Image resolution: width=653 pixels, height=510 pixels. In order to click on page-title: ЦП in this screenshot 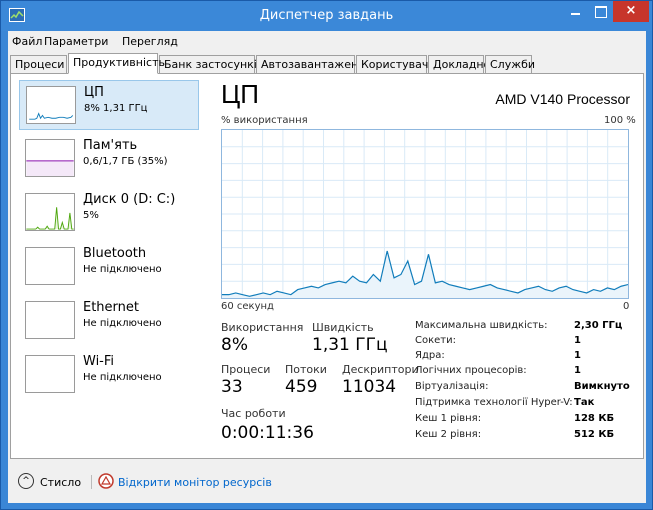, I will do `click(240, 94)`.